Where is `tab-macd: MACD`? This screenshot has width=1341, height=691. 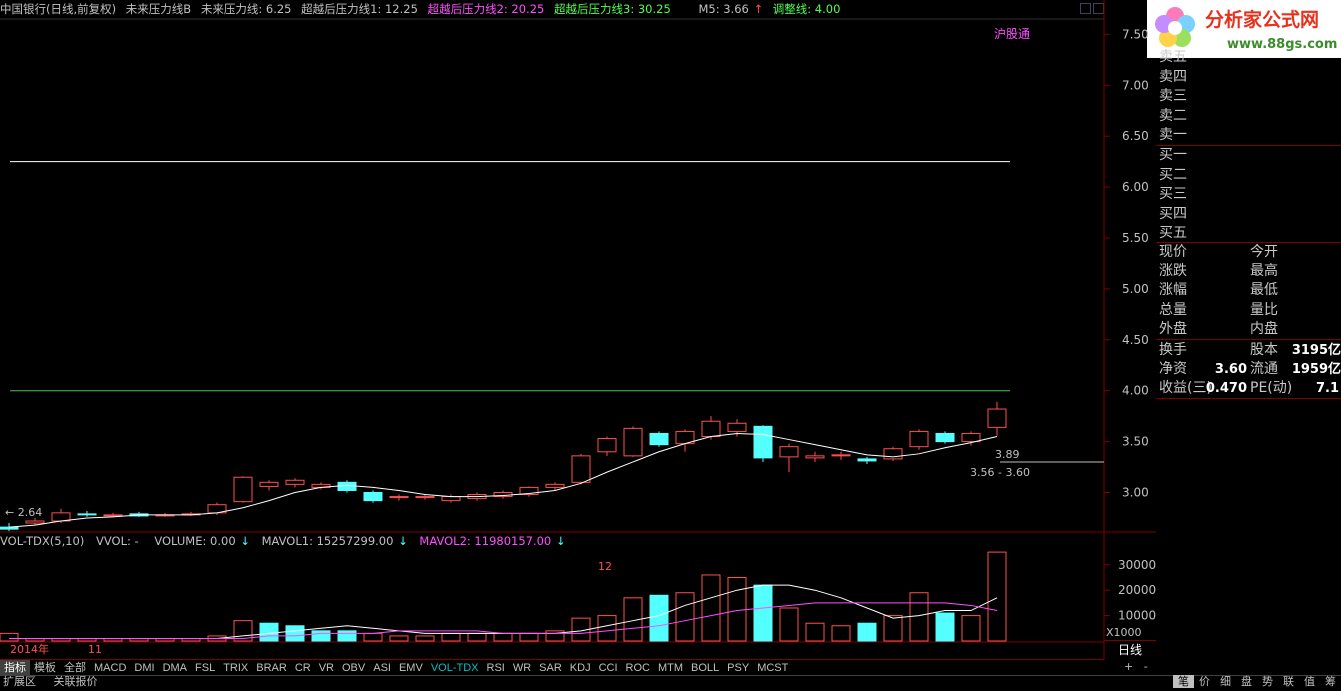
tab-macd: MACD is located at coordinates (110, 668).